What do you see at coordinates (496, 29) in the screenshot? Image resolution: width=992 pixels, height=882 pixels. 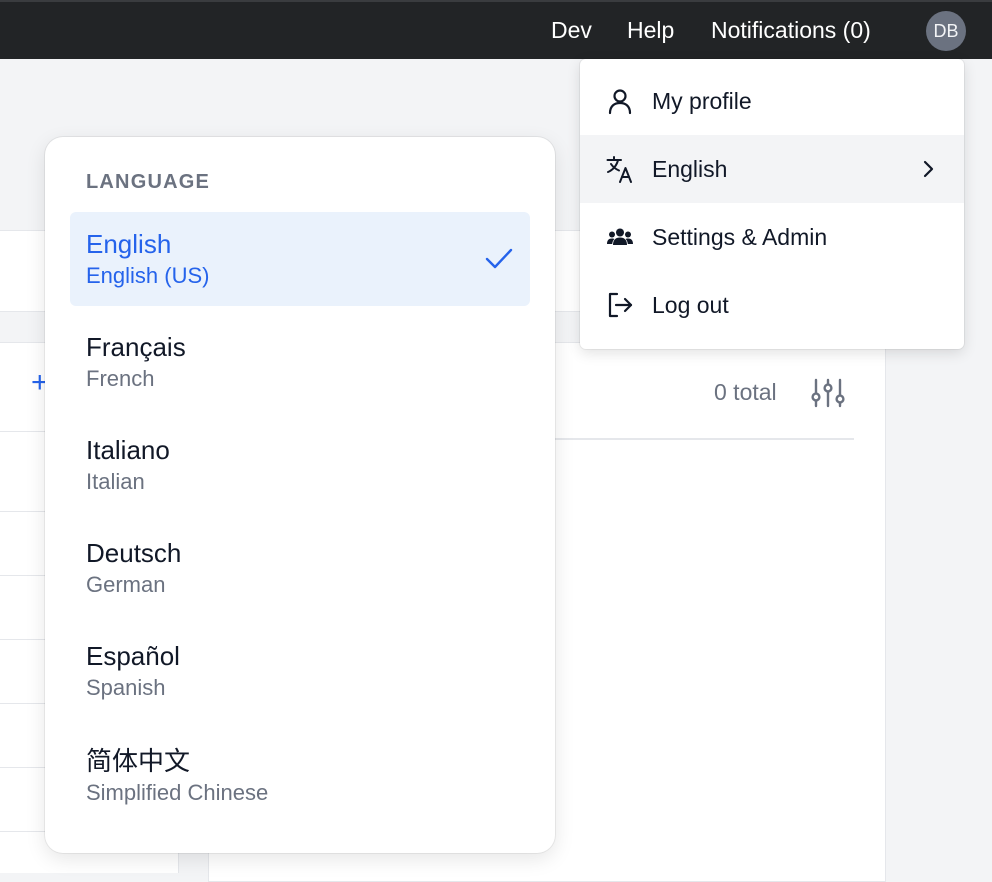 I see `top-nav-bar: Dev Help Notifications (0) DB` at bounding box center [496, 29].